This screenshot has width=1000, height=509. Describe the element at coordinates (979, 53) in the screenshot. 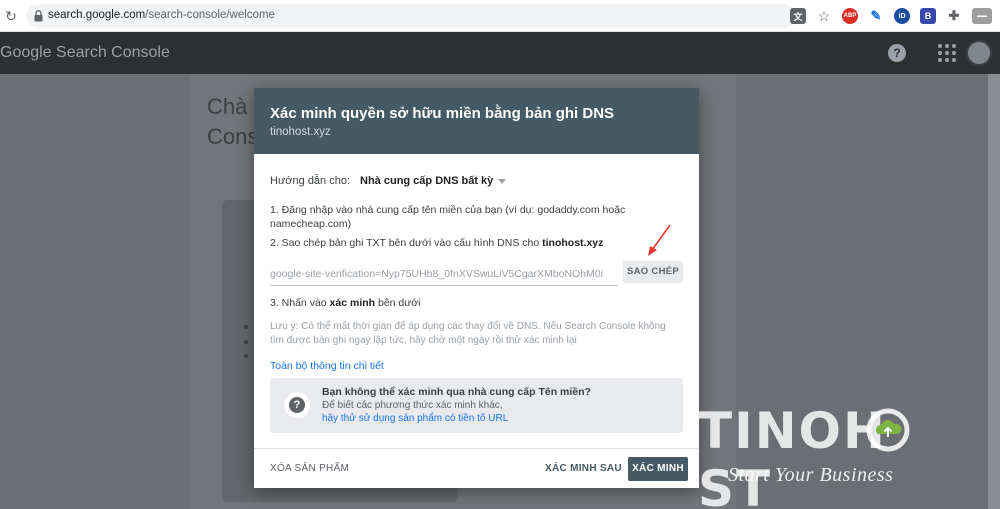

I see `avatar` at that location.